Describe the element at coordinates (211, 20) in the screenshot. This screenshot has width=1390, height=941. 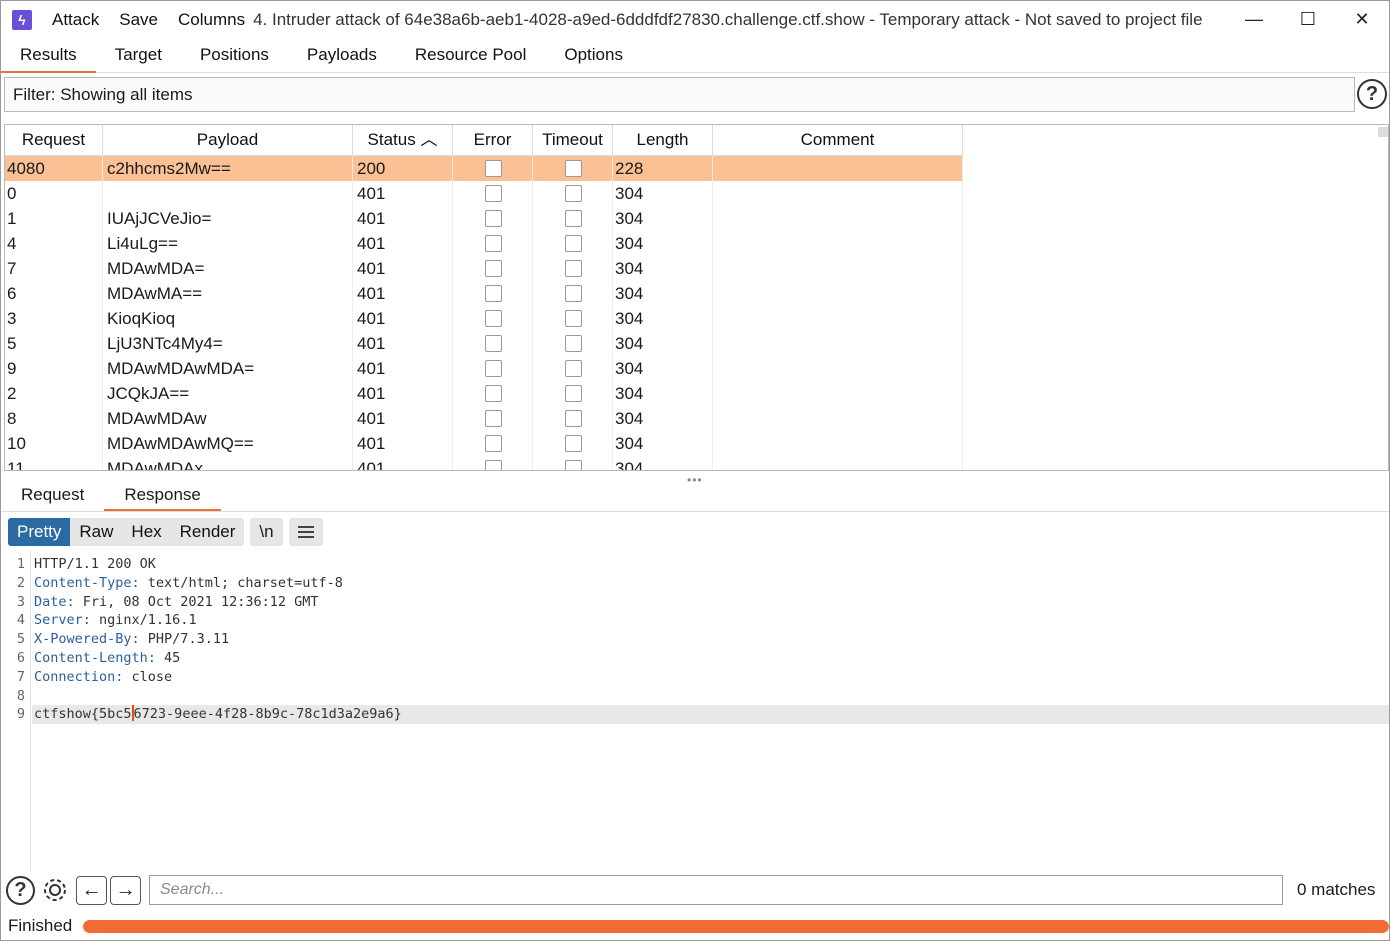
I see `menu-columns: Columns` at that location.